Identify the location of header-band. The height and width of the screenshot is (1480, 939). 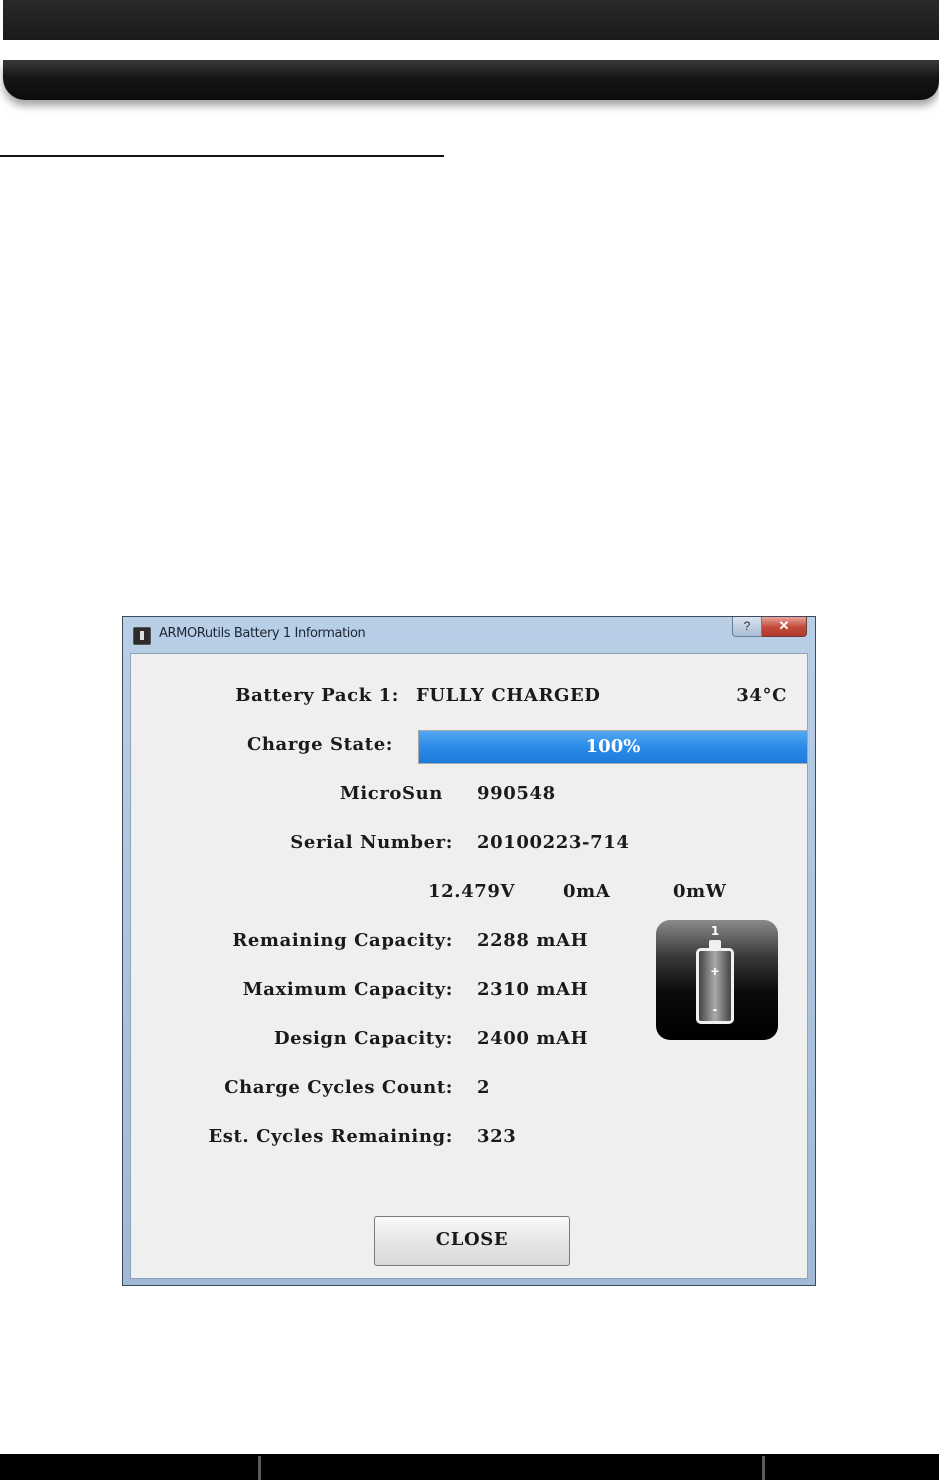
(471, 80).